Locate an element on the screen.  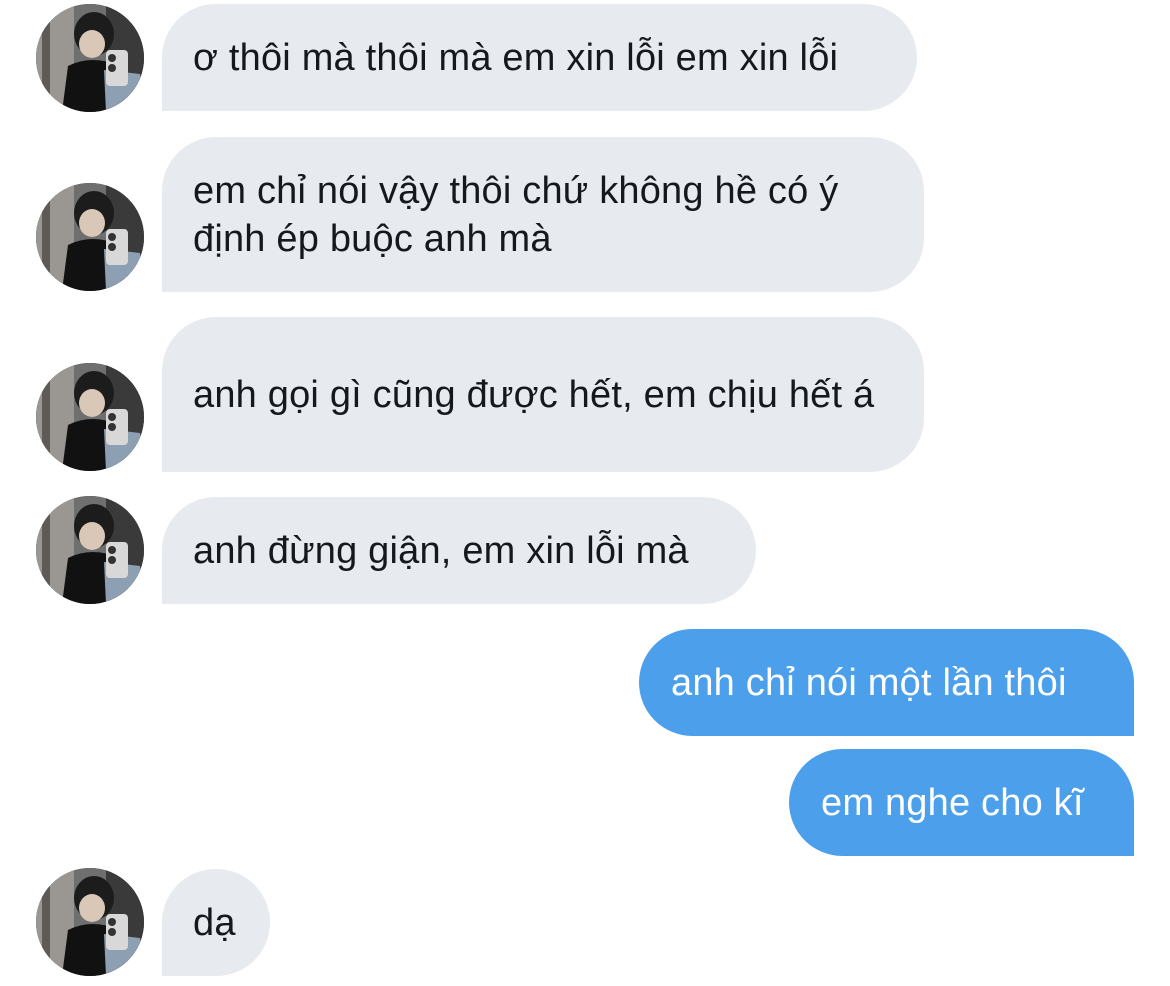
incoming-message: anh đừng giận, em xin lỗi mà is located at coordinates (459, 550).